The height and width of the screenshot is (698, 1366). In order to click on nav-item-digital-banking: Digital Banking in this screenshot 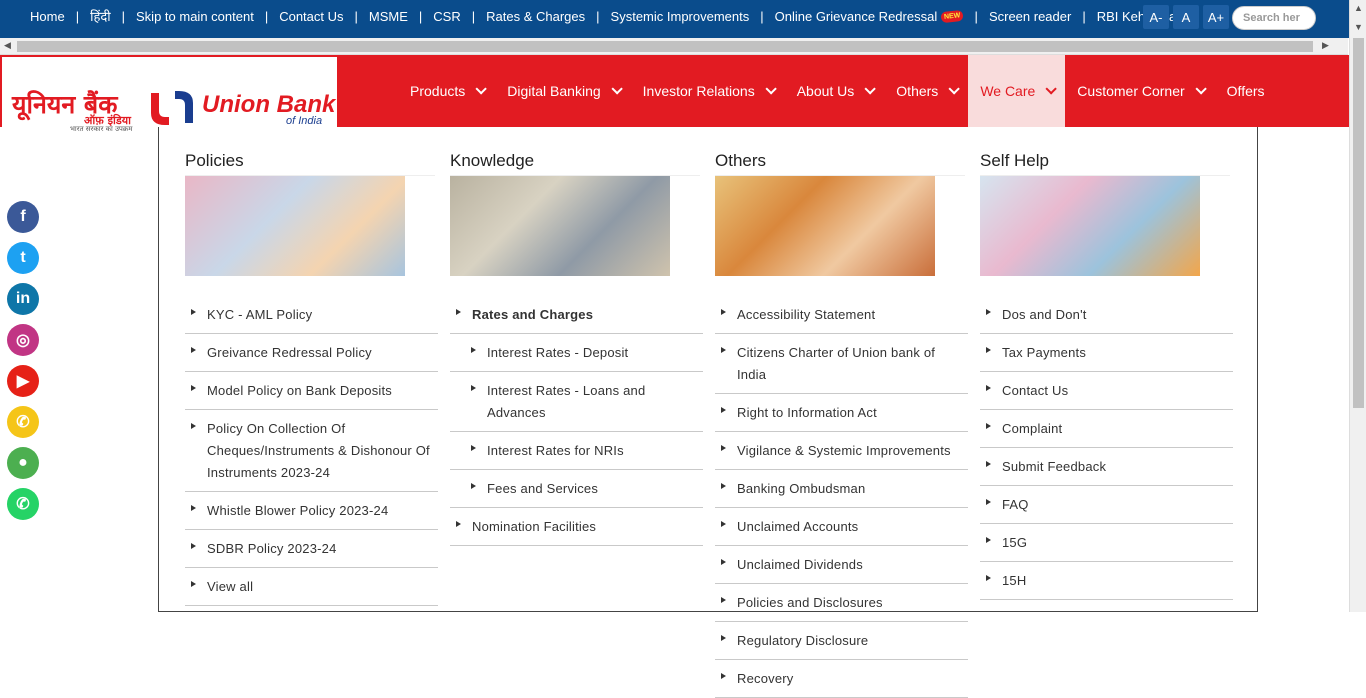, I will do `click(562, 91)`.